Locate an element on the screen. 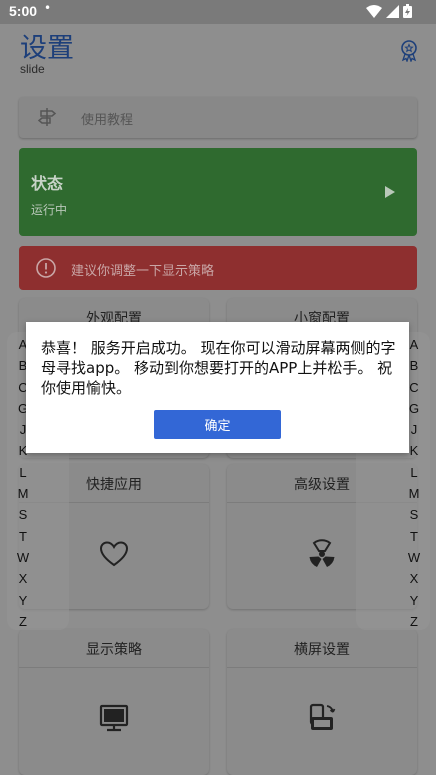 The height and width of the screenshot is (775, 436). letter-index-right: A B C G J K L M S T W X Y Z is located at coordinates (414, 483).